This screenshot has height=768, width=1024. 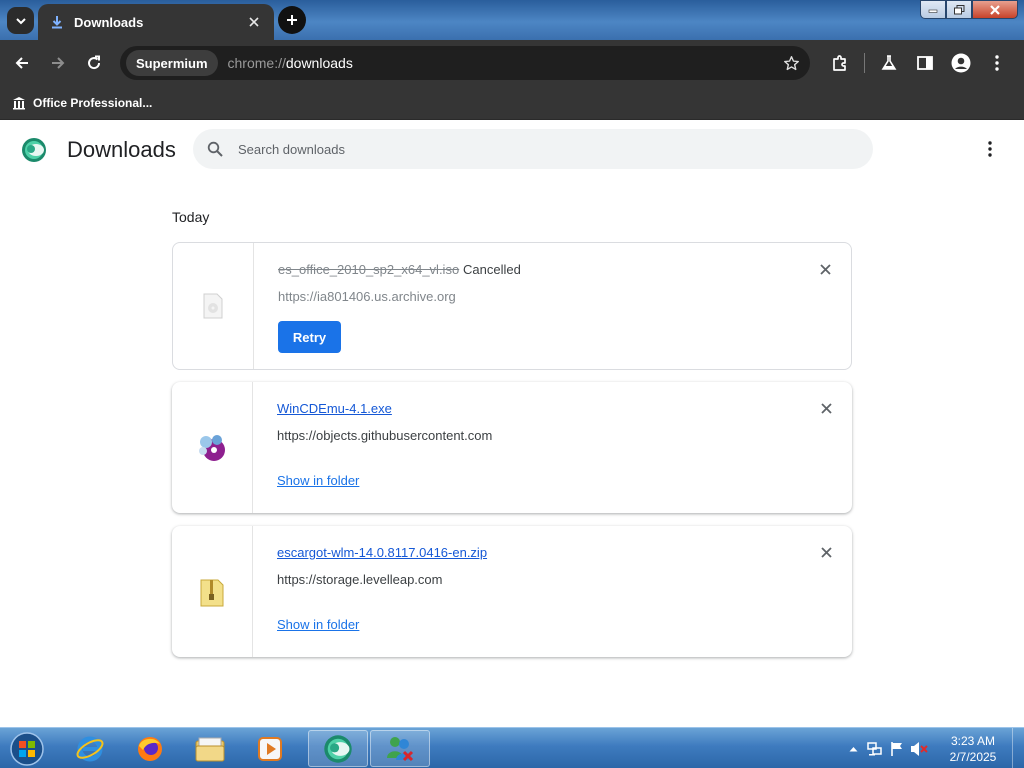 What do you see at coordinates (319, 63) in the screenshot?
I see `url-host: downloads` at bounding box center [319, 63].